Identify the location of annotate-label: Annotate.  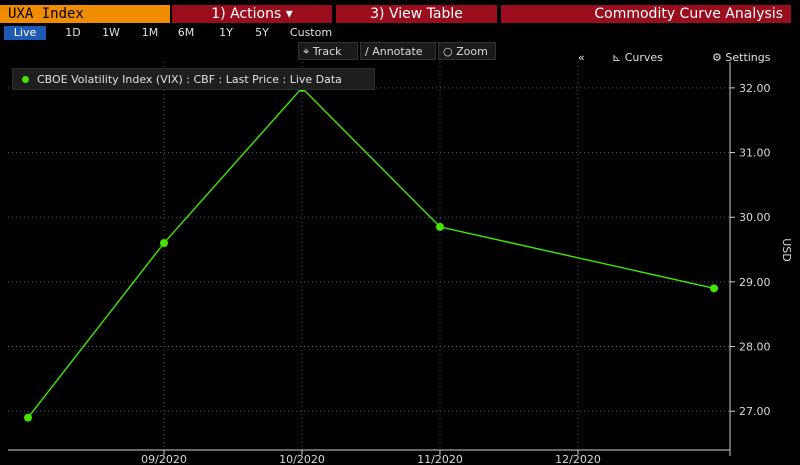
(397, 51).